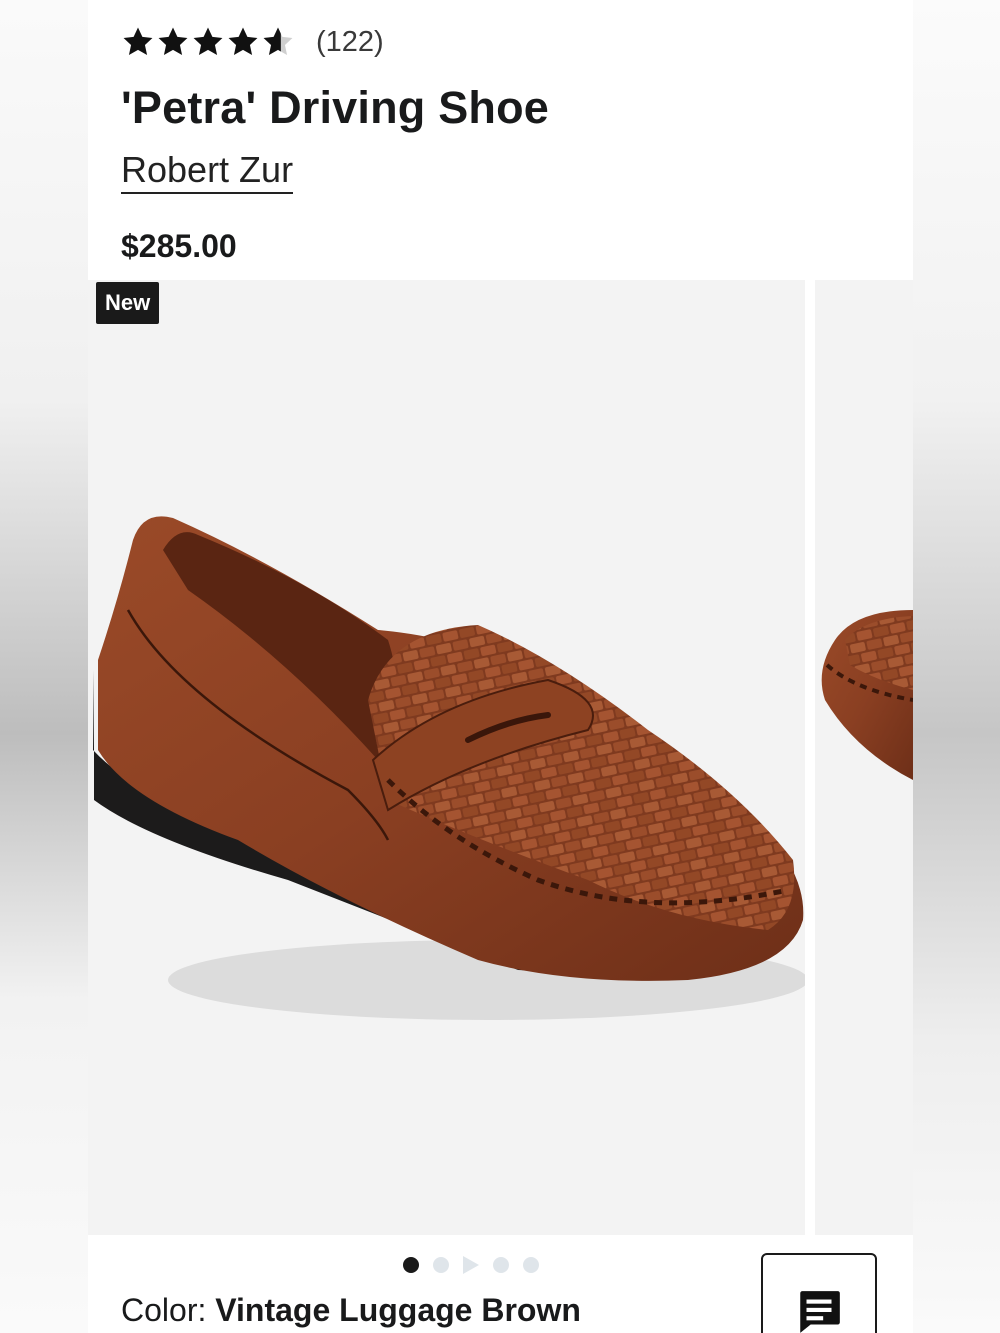 This screenshot has width=1000, height=1333. What do you see at coordinates (350, 42) in the screenshot?
I see `review-count: (122)` at bounding box center [350, 42].